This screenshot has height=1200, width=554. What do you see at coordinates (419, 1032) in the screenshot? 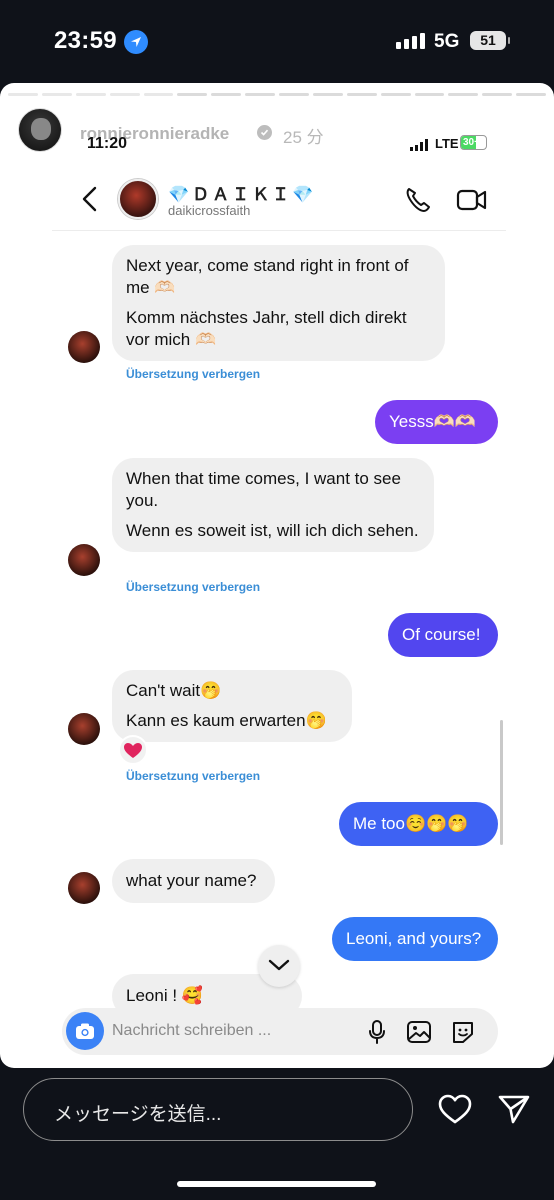
I see `gallery-icon` at bounding box center [419, 1032].